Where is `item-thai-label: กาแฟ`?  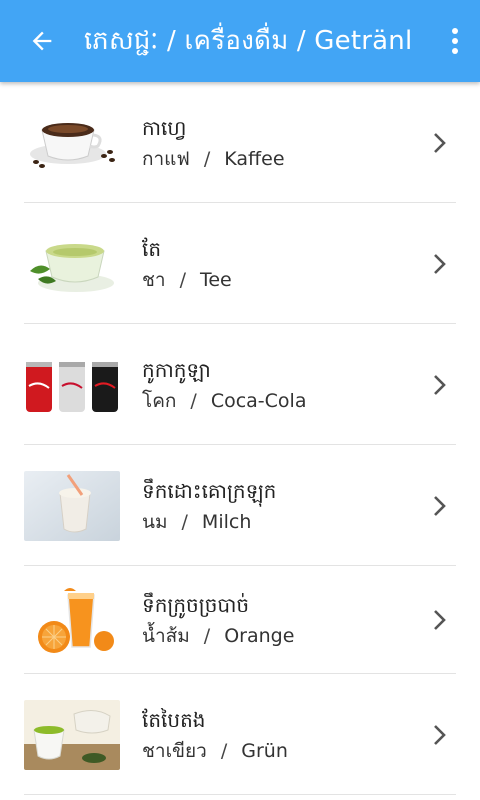 item-thai-label: กาแฟ is located at coordinates (166, 158).